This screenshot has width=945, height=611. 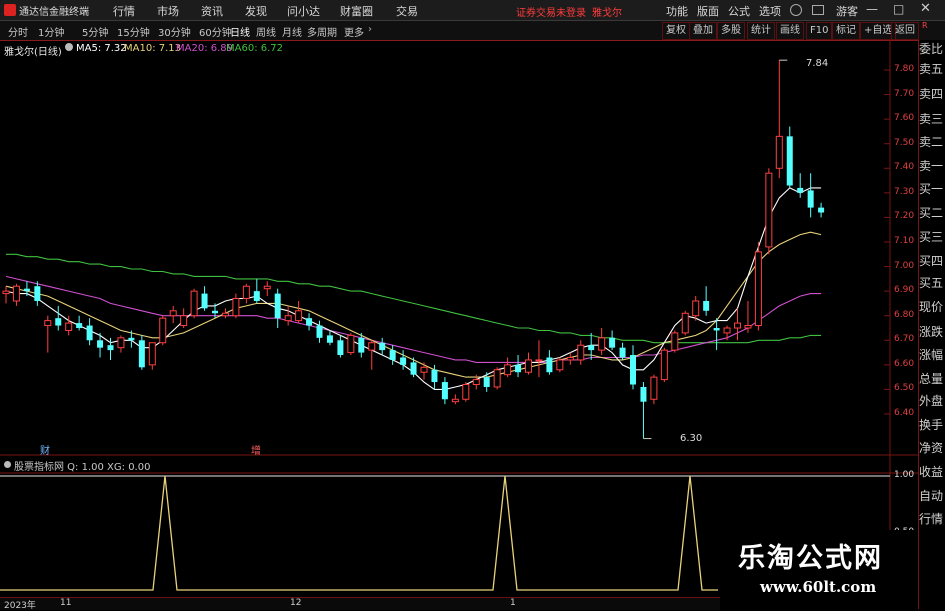 What do you see at coordinates (931, 354) in the screenshot?
I see `quote-item: 涨幅` at bounding box center [931, 354].